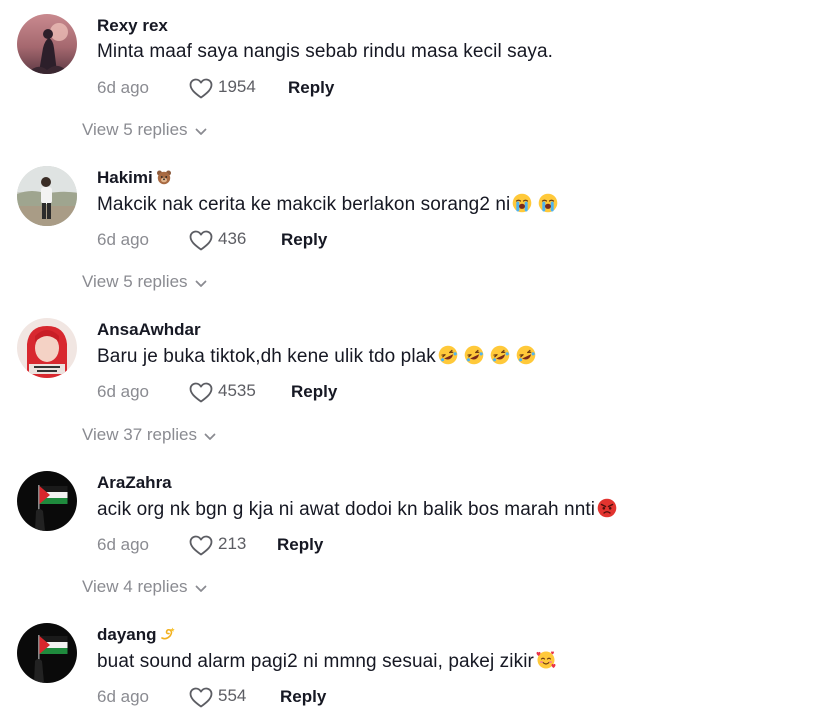  Describe the element at coordinates (134, 178) in the screenshot. I see `username: Hakimi` at that location.